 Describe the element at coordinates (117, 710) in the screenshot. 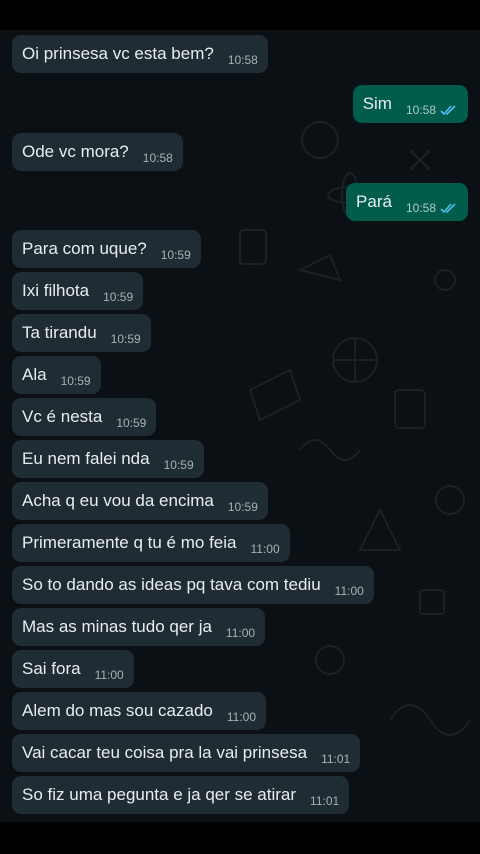

I see `message-text: Alem do mas sou cazado` at that location.